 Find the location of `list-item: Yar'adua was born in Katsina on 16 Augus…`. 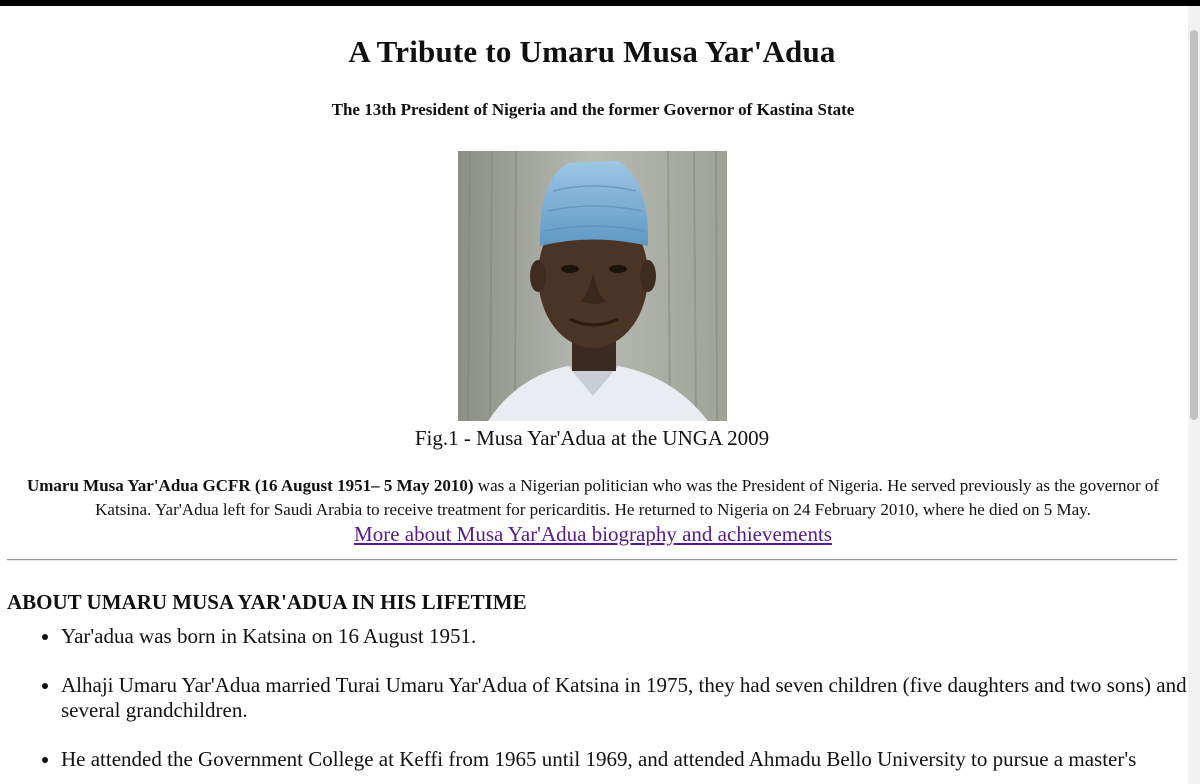

list-item: Yar'adua was born in Katsina on 16 Augus… is located at coordinates (624, 636).